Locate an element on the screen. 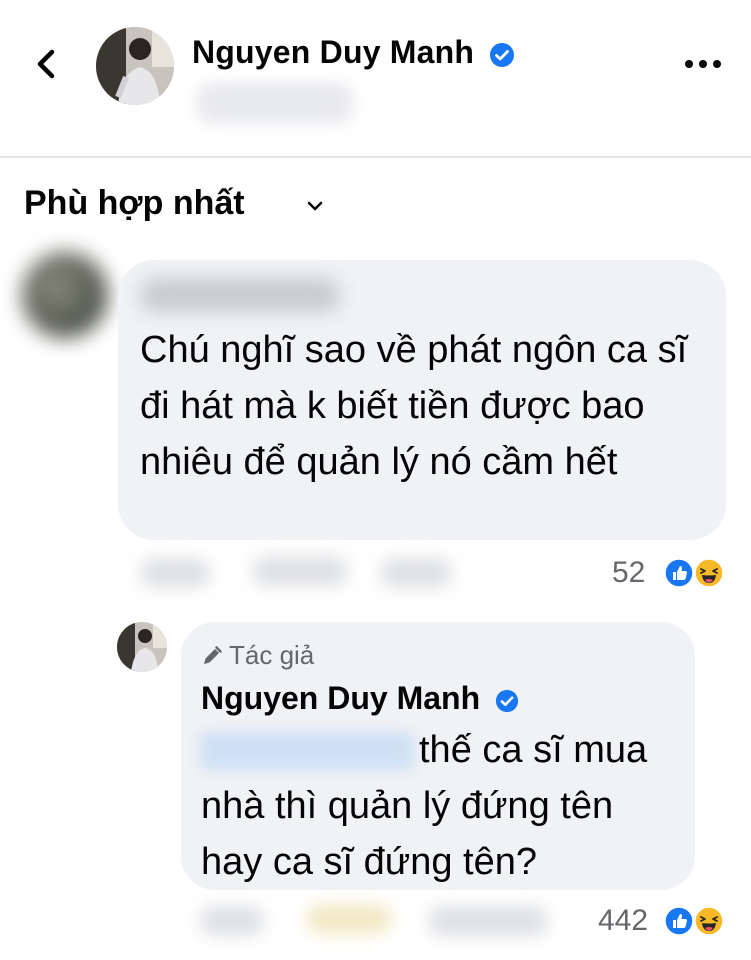 This screenshot has height=960, width=751. author-badge: Tác giả is located at coordinates (257, 655).